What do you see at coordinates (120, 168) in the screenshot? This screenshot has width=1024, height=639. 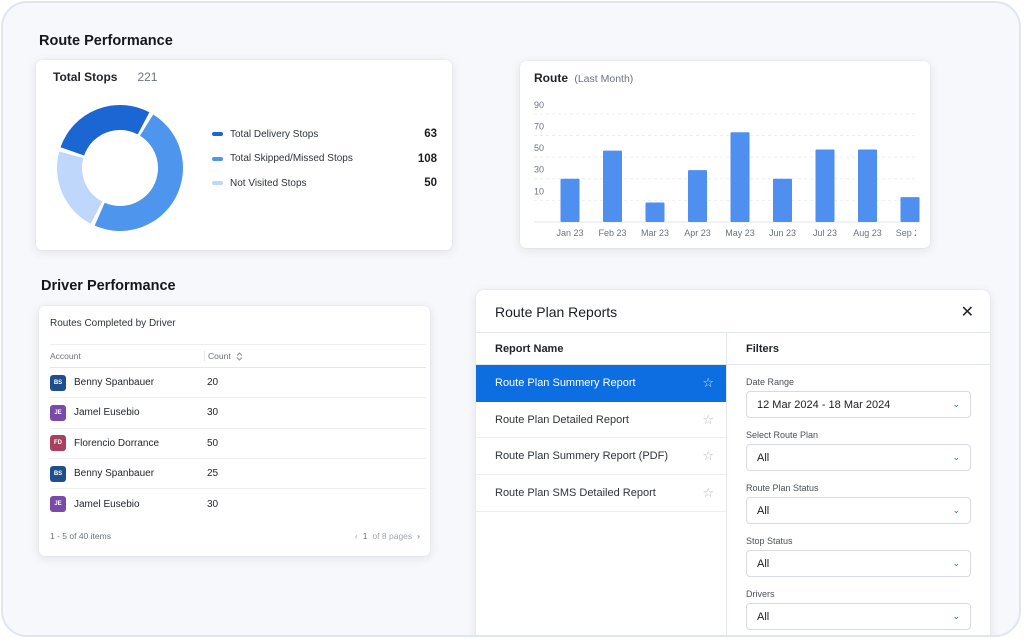 I see `stops-donut-chart` at bounding box center [120, 168].